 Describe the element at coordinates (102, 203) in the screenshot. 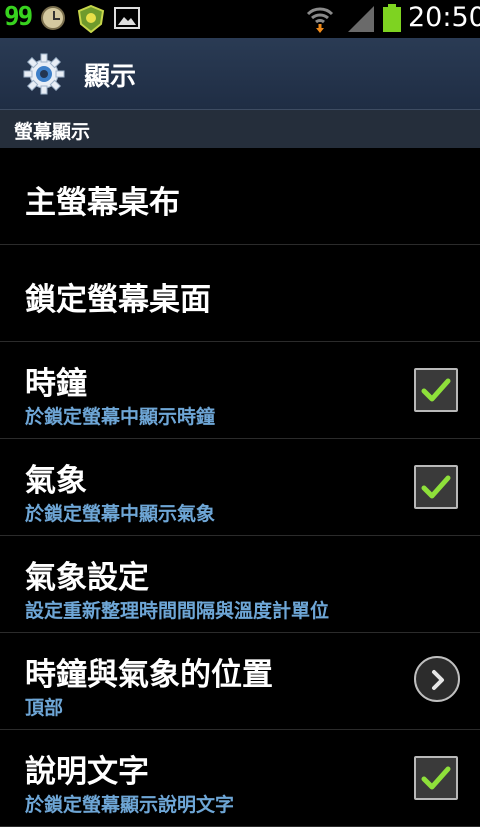

I see `list-item-title: 主螢幕桌布` at that location.